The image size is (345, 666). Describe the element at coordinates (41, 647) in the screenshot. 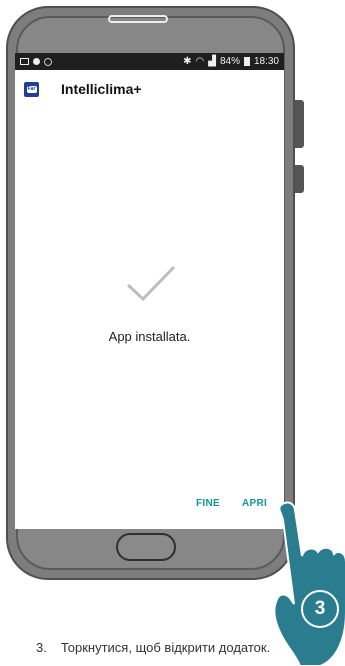

I see `instruction-number: 3.` at that location.